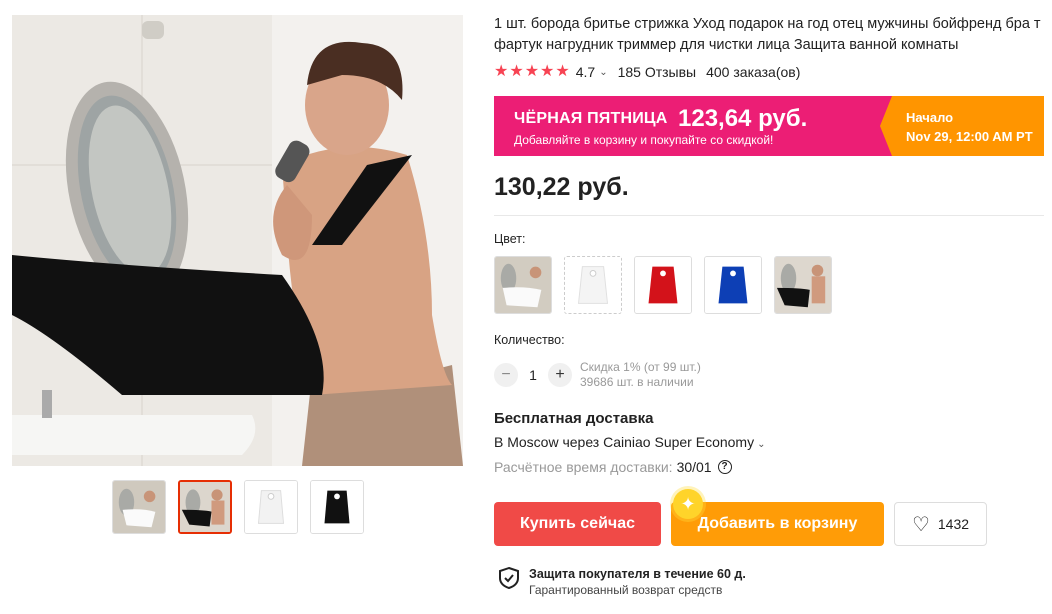 The width and height of the screenshot is (1052, 614). Describe the element at coordinates (688, 504) in the screenshot. I see `sparkle-icon: ✦` at that location.